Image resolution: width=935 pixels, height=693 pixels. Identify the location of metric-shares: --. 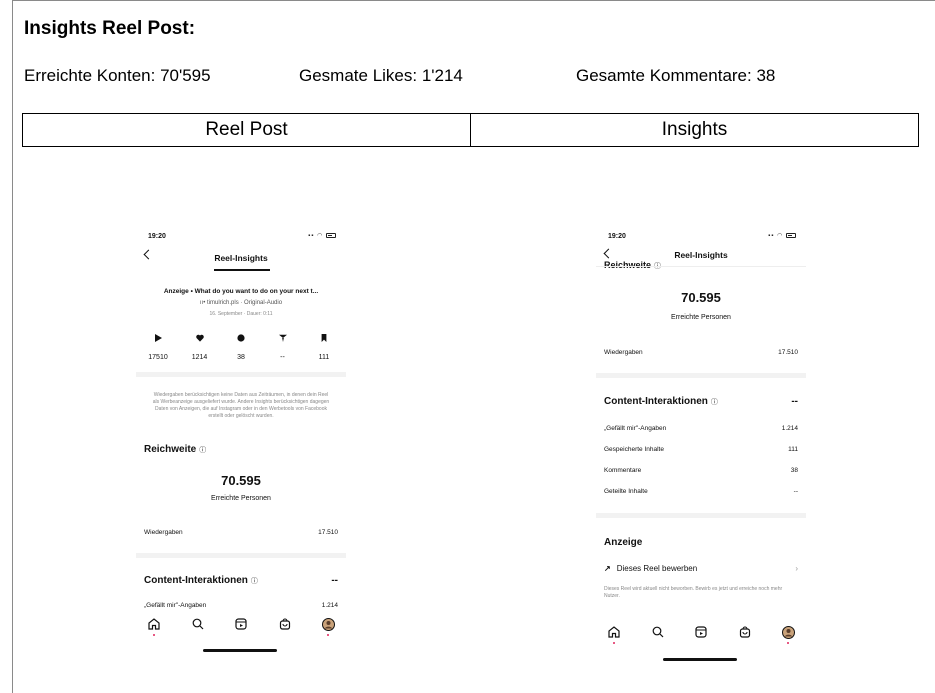
(283, 349).